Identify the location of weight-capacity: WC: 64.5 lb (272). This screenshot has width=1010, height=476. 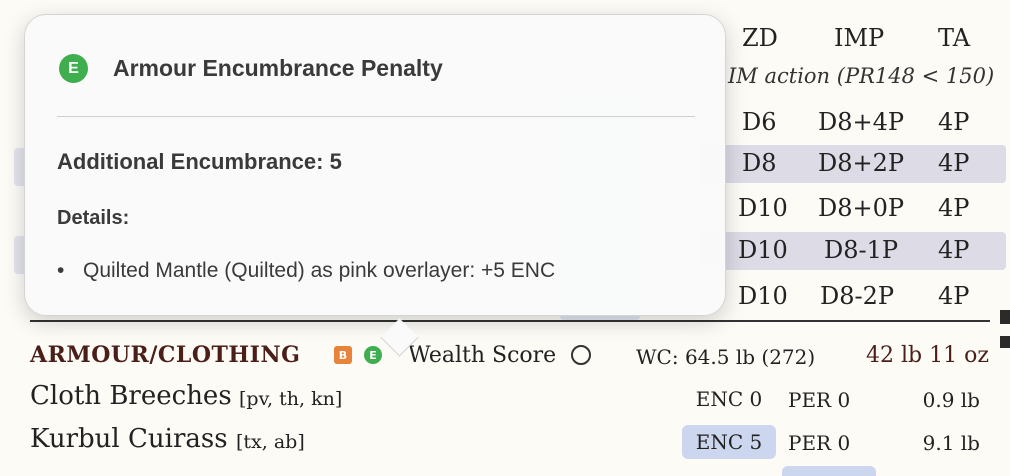
(726, 357).